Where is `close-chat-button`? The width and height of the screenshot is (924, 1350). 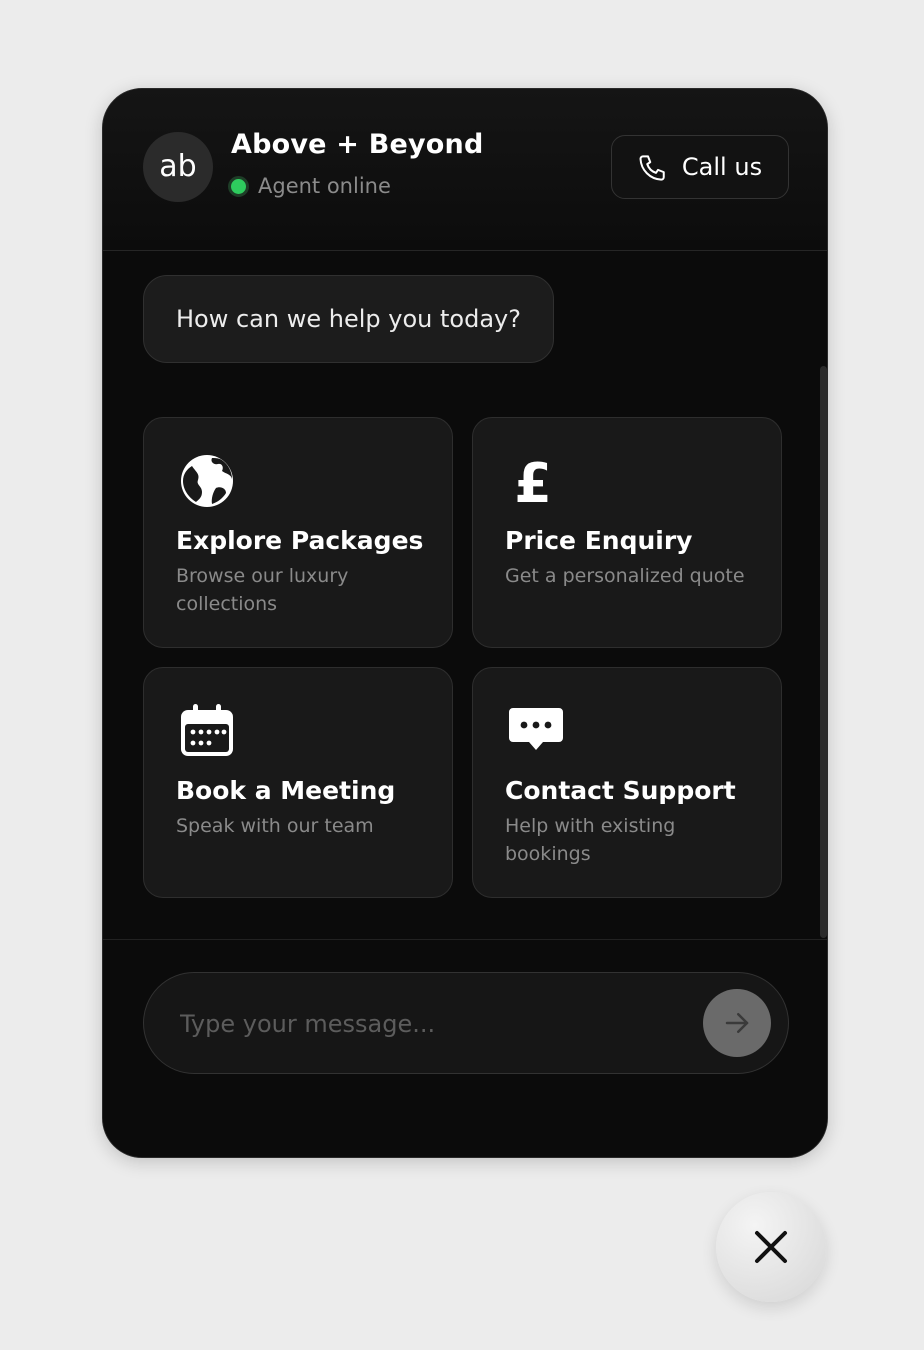
close-chat-button is located at coordinates (771, 1247).